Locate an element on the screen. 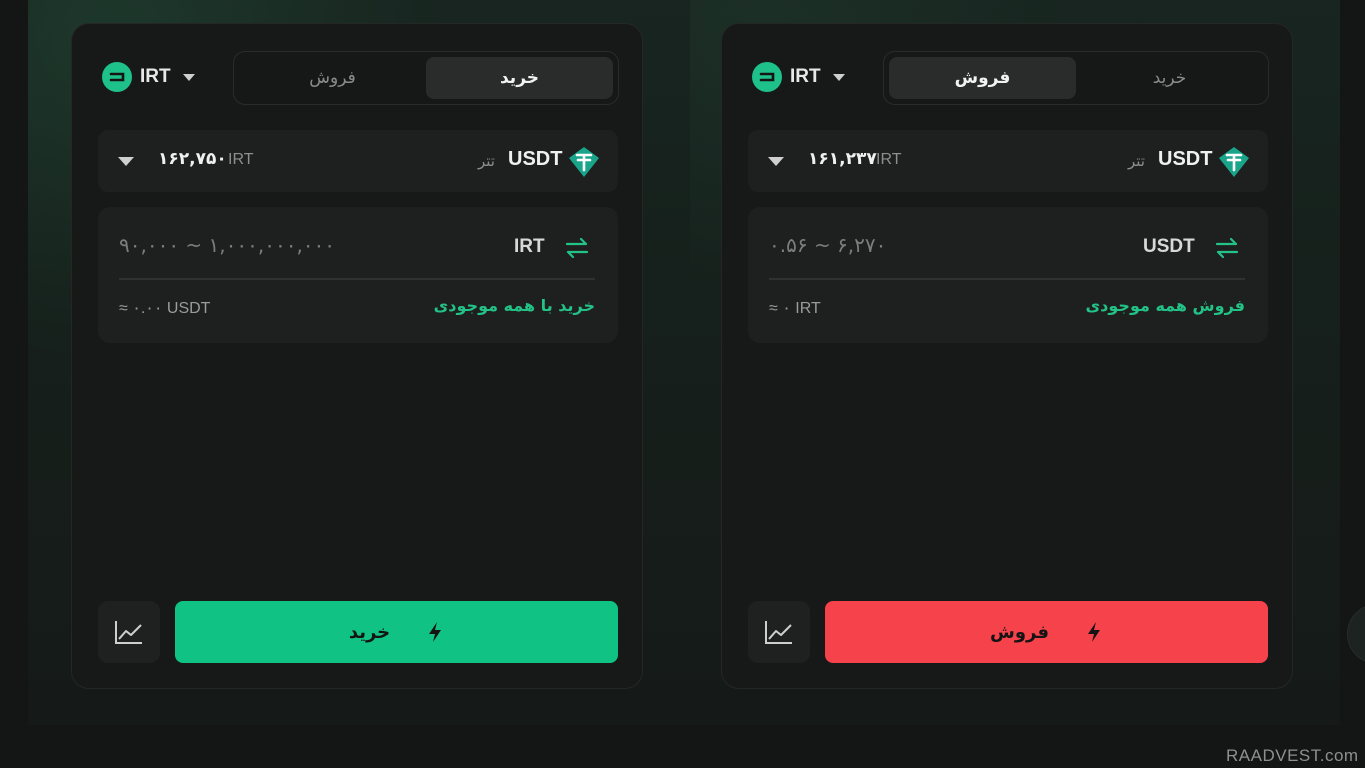 This screenshot has width=1365, height=768. approx-value: ≈ ۰ IRT is located at coordinates (795, 308).